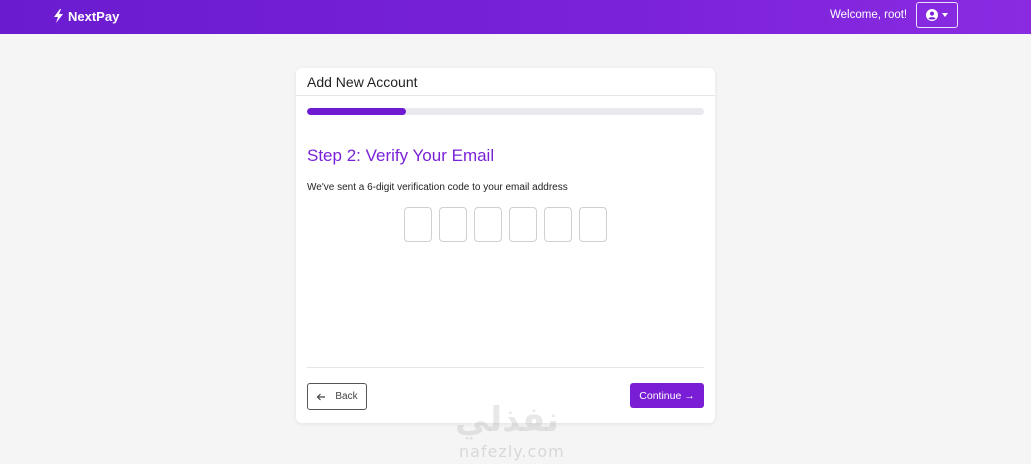 The height and width of the screenshot is (464, 1031). Describe the element at coordinates (945, 15) in the screenshot. I see `chevron-down-icon` at that location.